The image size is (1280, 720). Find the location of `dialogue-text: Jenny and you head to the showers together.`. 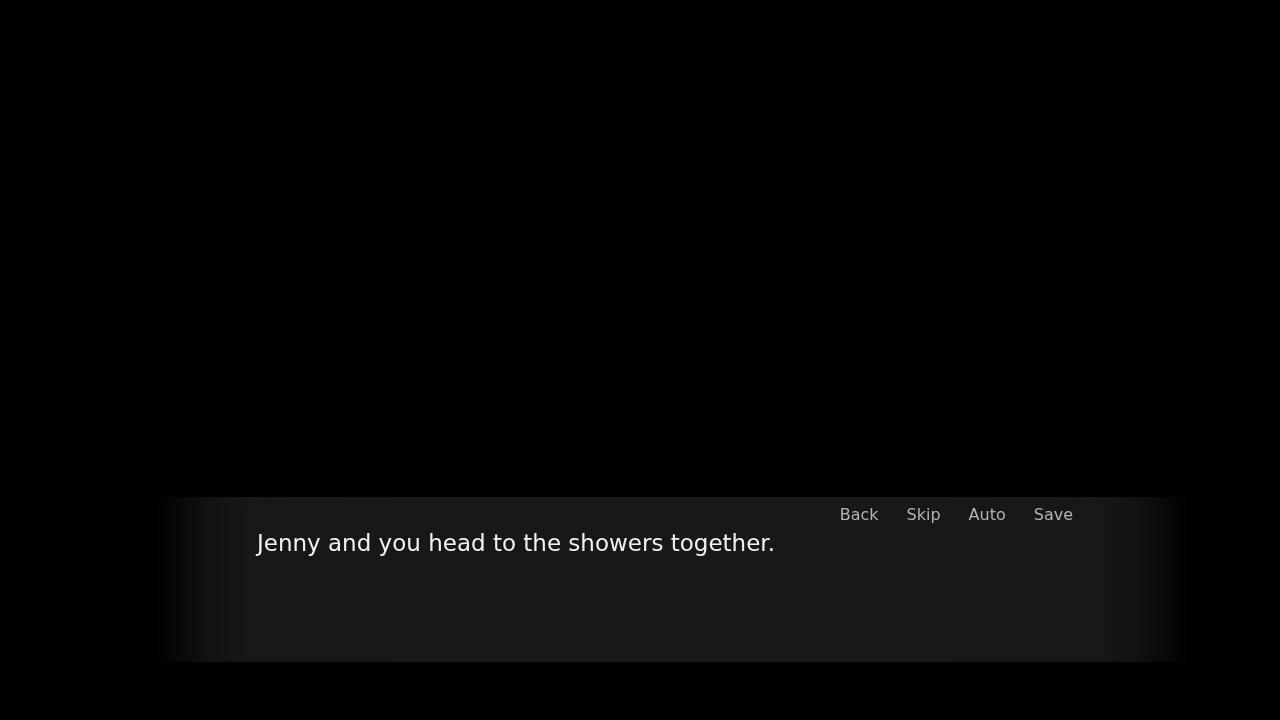

dialogue-text: Jenny and you head to the showers together. is located at coordinates (516, 543).